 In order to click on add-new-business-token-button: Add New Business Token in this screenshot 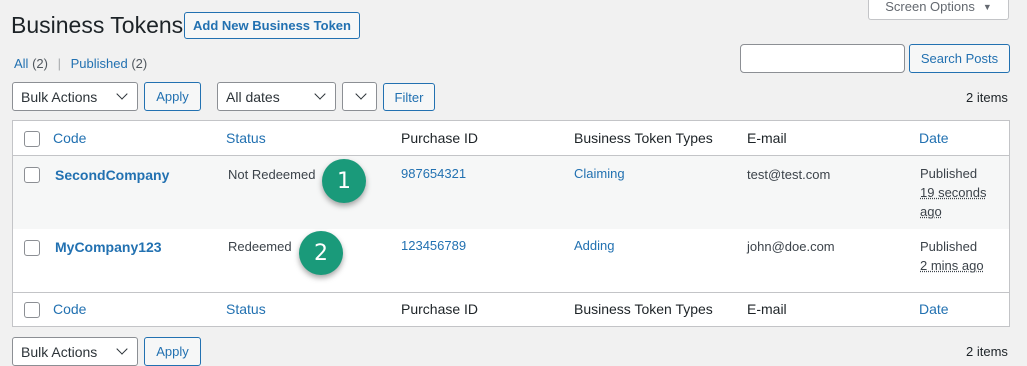, I will do `click(272, 25)`.